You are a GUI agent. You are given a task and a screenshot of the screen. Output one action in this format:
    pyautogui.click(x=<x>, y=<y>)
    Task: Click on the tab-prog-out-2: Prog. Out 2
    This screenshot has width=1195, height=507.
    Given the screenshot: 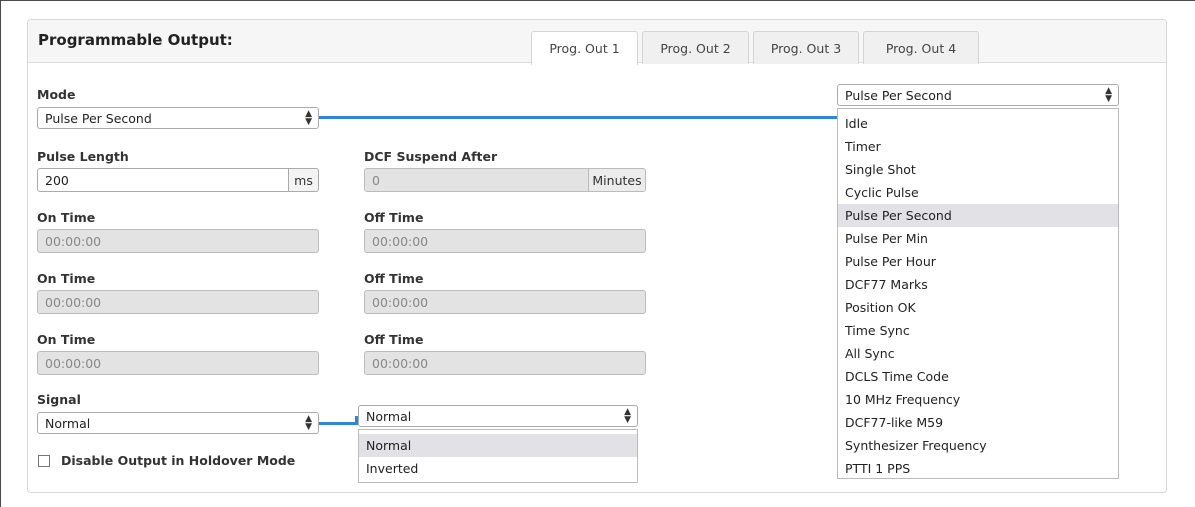 What is the action you would take?
    pyautogui.click(x=695, y=47)
    